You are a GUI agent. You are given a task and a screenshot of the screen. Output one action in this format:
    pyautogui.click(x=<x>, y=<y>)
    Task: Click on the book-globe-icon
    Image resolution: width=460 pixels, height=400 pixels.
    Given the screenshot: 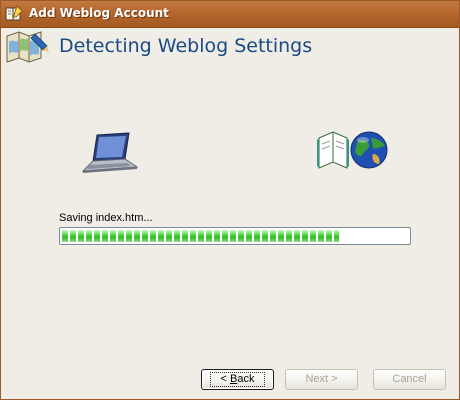 What is the action you would take?
    pyautogui.click(x=354, y=150)
    